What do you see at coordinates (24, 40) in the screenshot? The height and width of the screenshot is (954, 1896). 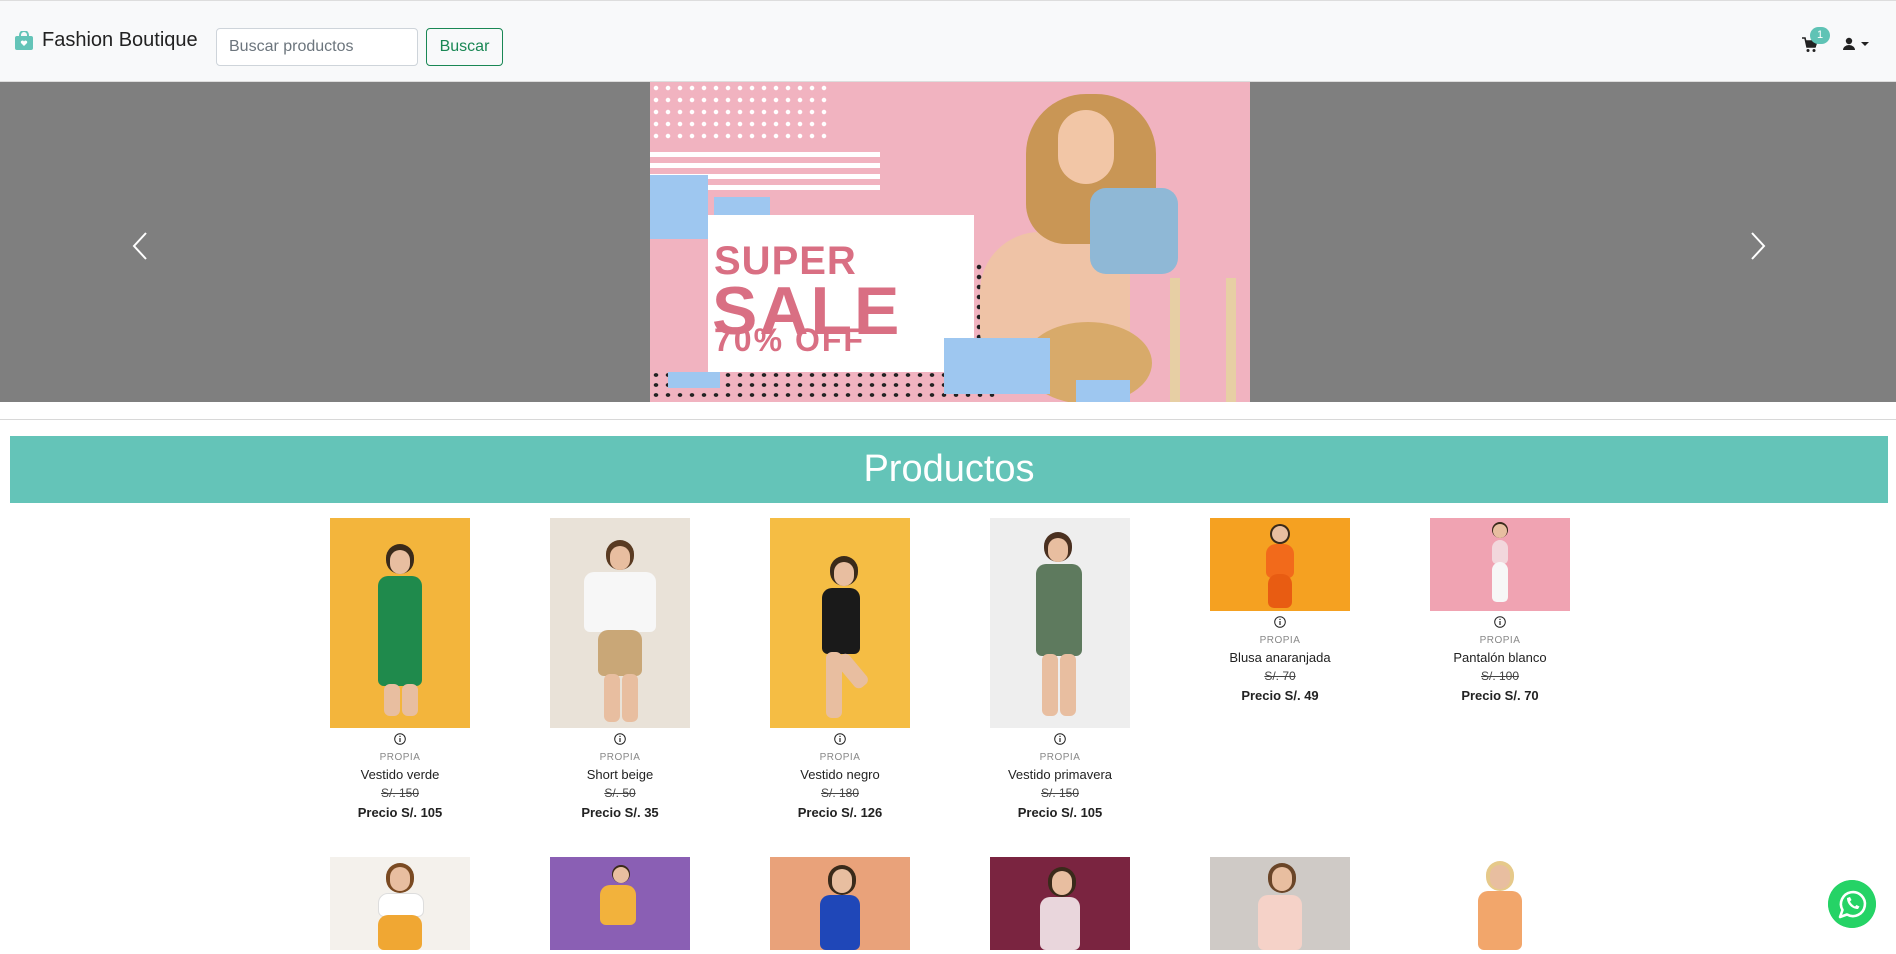 I see `shopping-bag-icon` at bounding box center [24, 40].